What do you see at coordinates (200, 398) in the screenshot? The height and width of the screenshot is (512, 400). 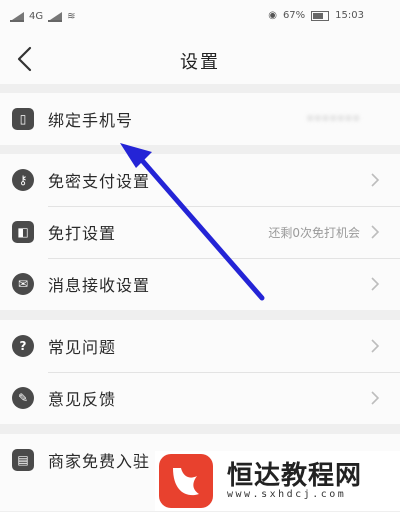 I see `settings-item-feedback: ✎ 意见反馈` at bounding box center [200, 398].